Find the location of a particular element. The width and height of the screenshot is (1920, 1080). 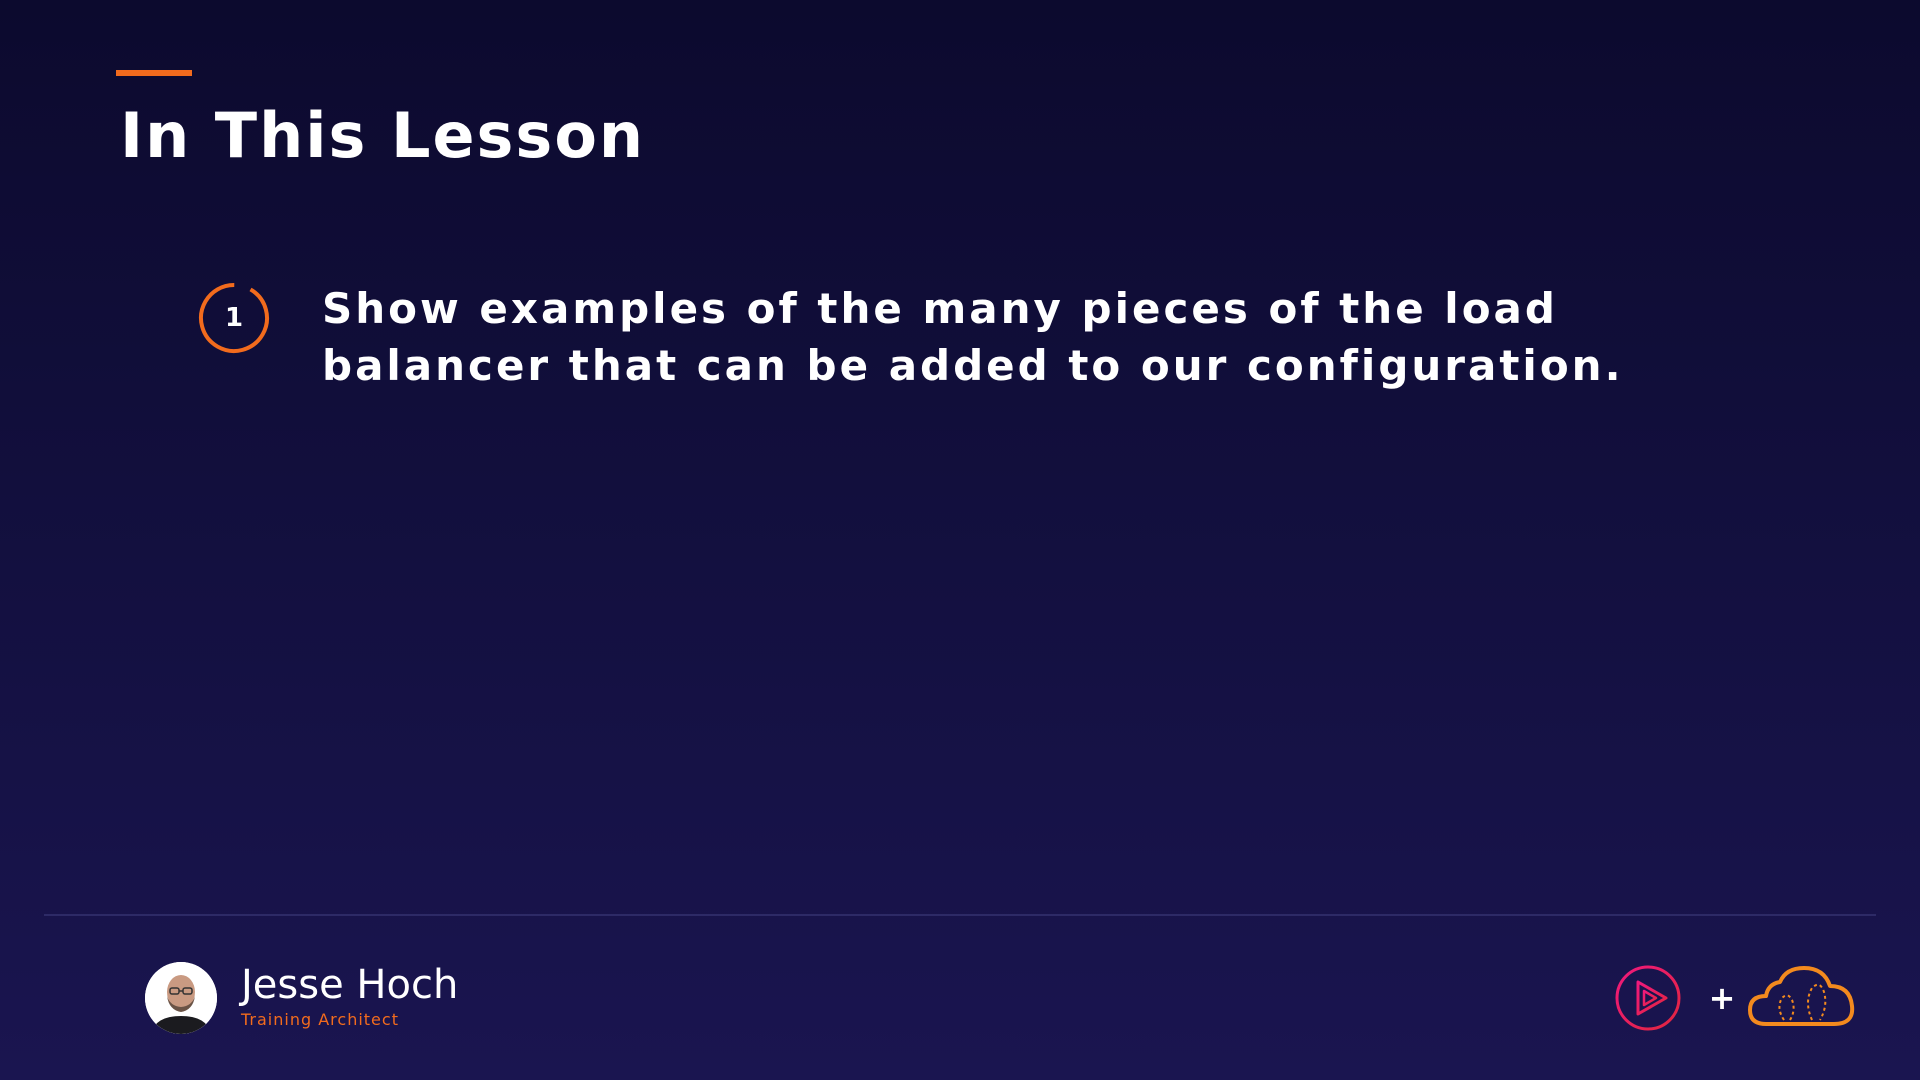

item-number-badge: 1 is located at coordinates (234, 318).